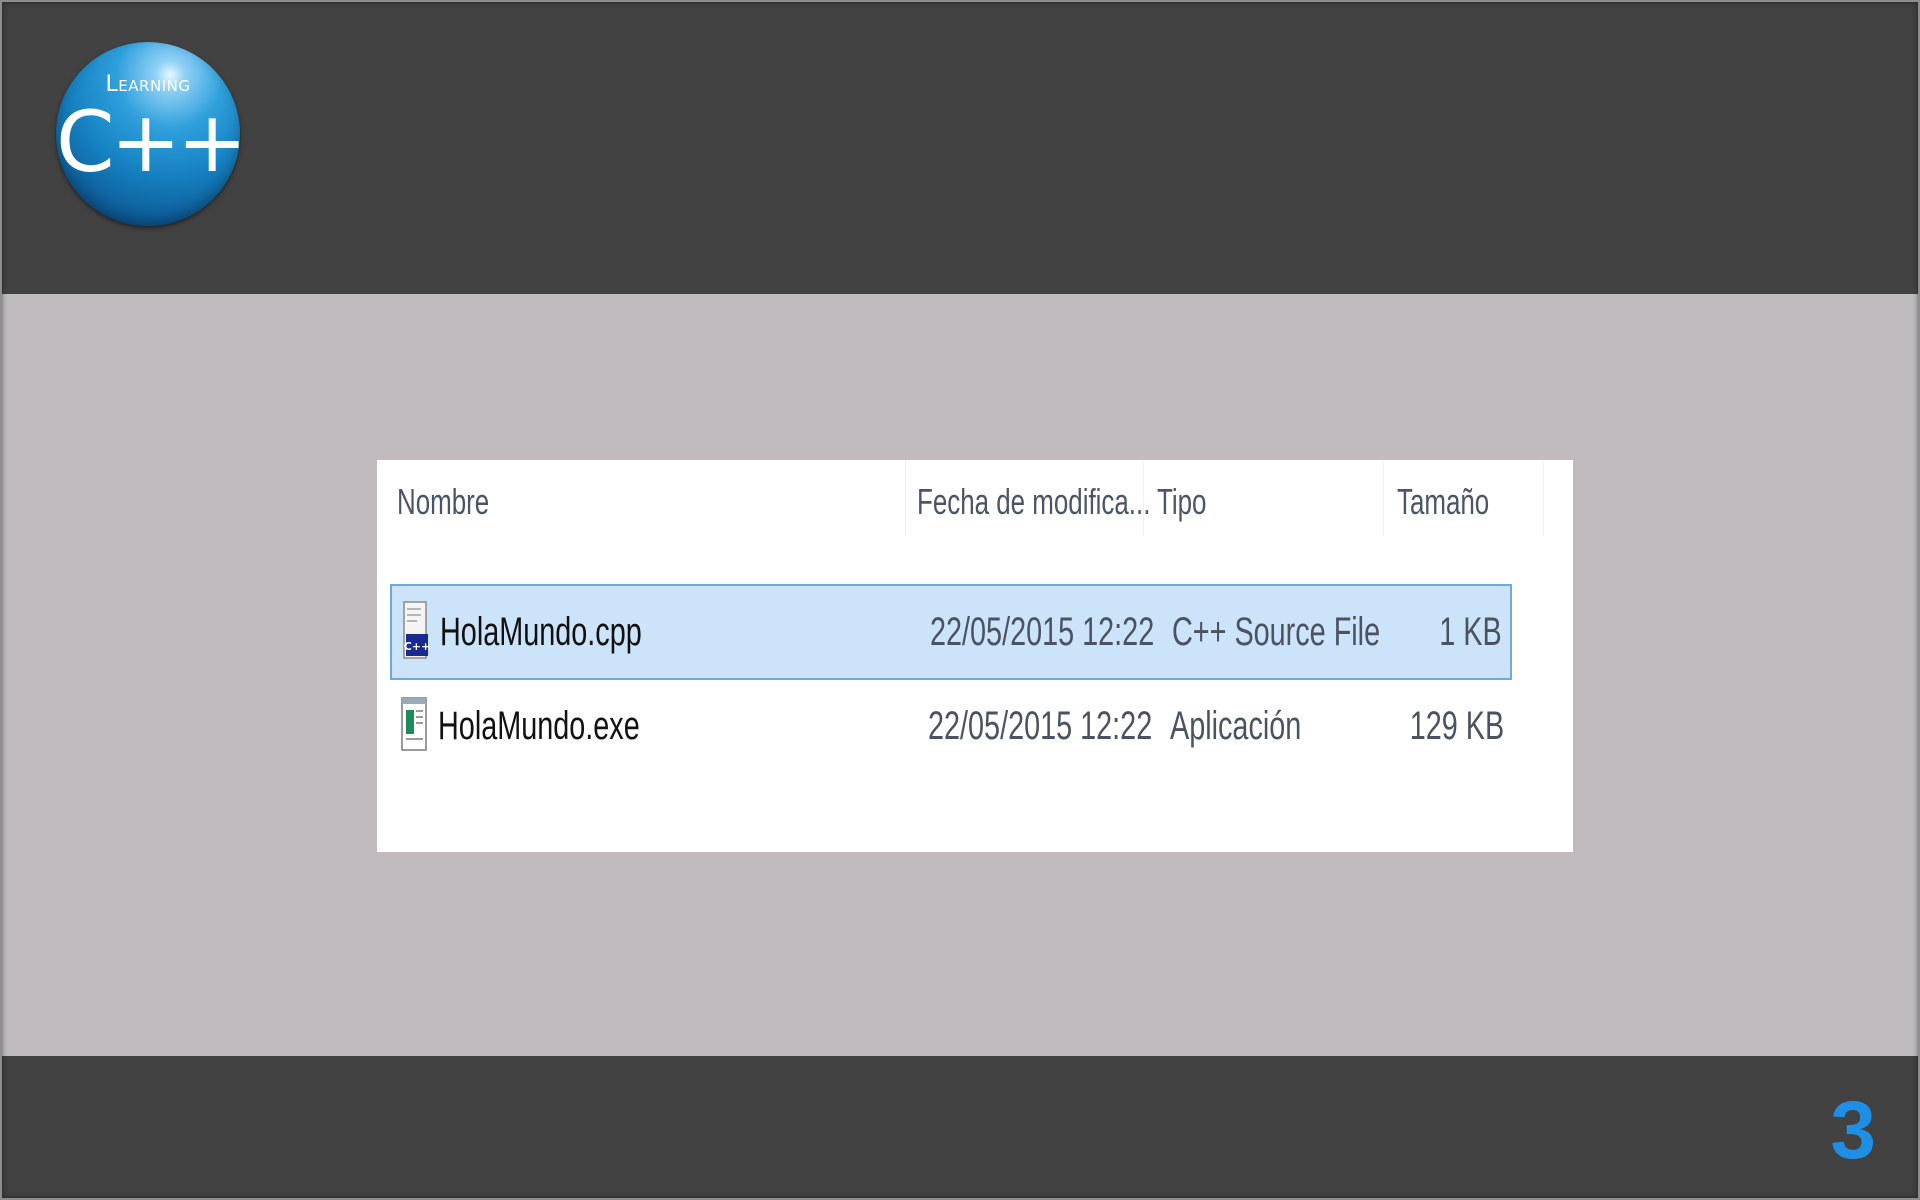 Image resolution: width=1920 pixels, height=1200 pixels. What do you see at coordinates (539, 726) in the screenshot?
I see `file-name: HolaMundo.exe` at bounding box center [539, 726].